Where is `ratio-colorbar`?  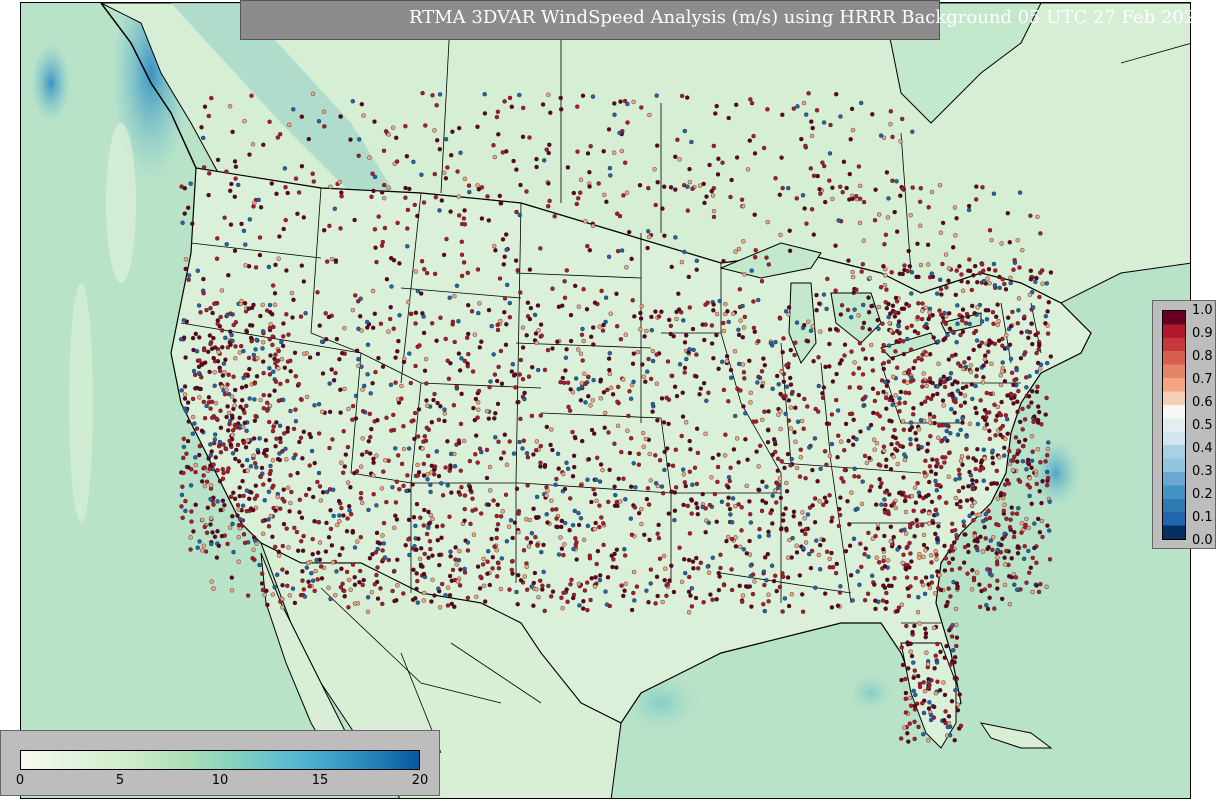
ratio-colorbar is located at coordinates (1174, 425).